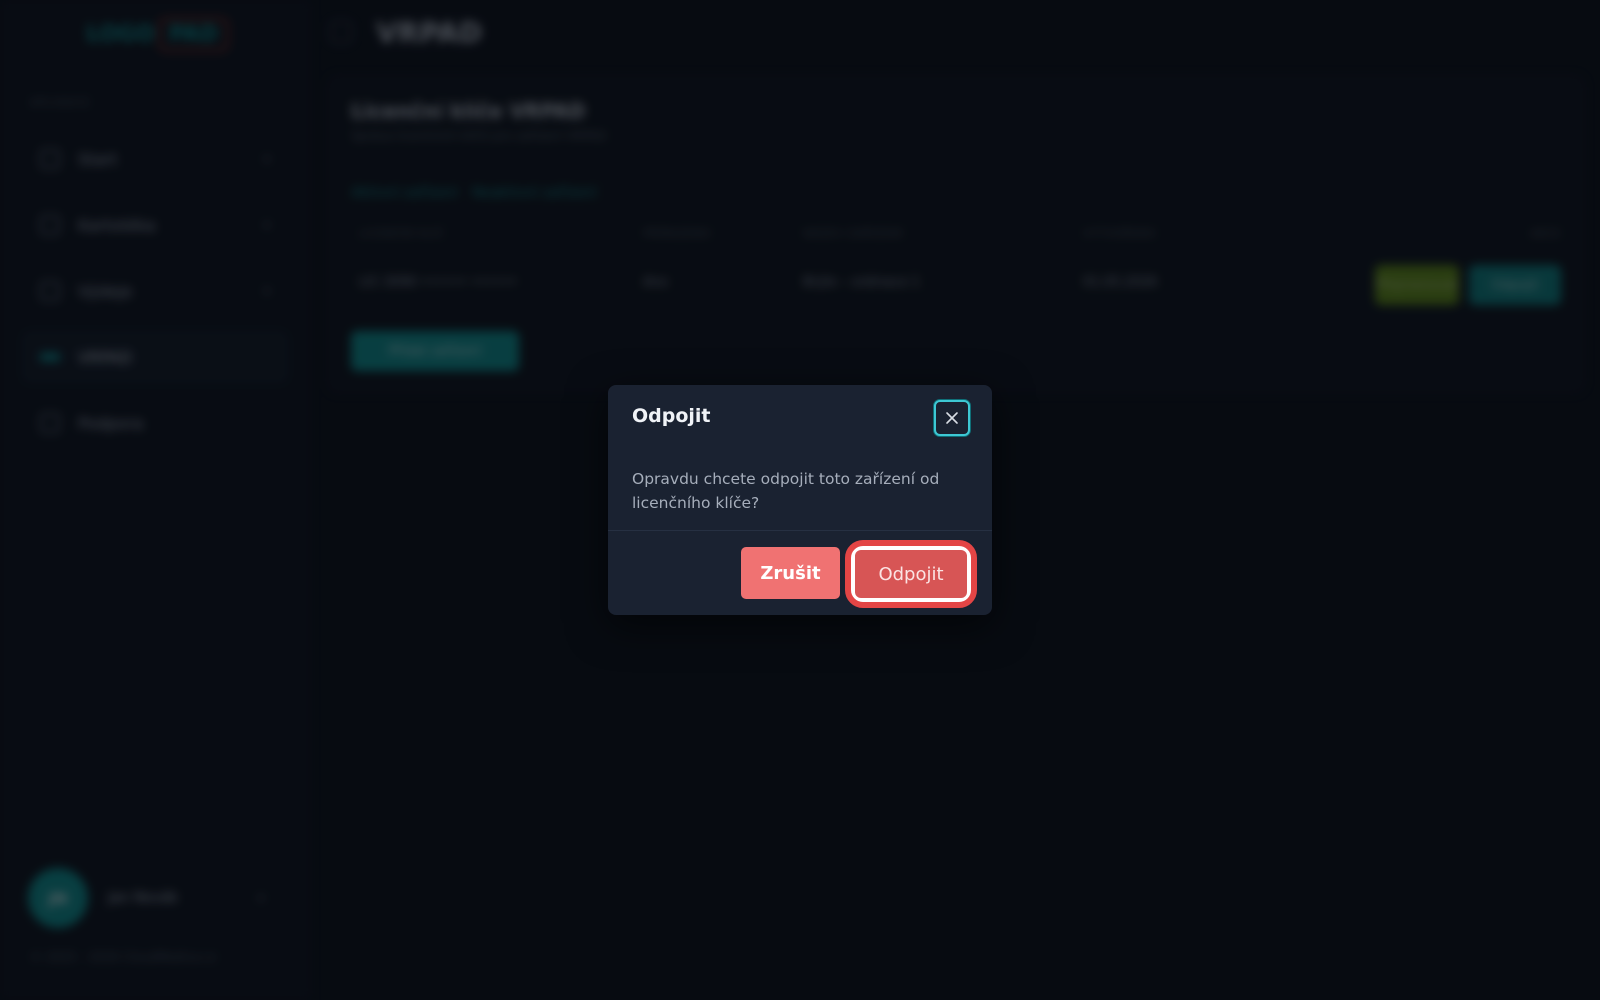  I want to click on confirm-disconnect-button: Odpojit, so click(911, 574).